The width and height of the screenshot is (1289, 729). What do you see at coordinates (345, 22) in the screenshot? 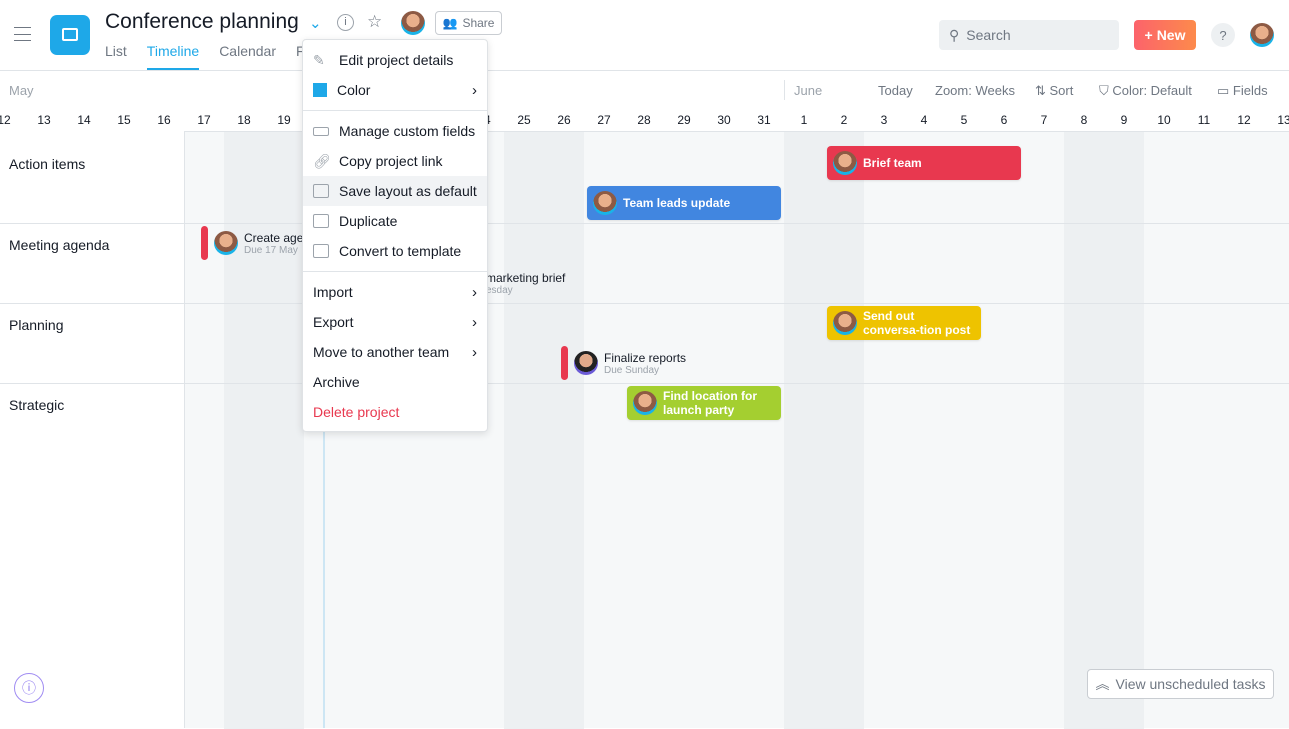
I see `info-icon: i` at bounding box center [345, 22].